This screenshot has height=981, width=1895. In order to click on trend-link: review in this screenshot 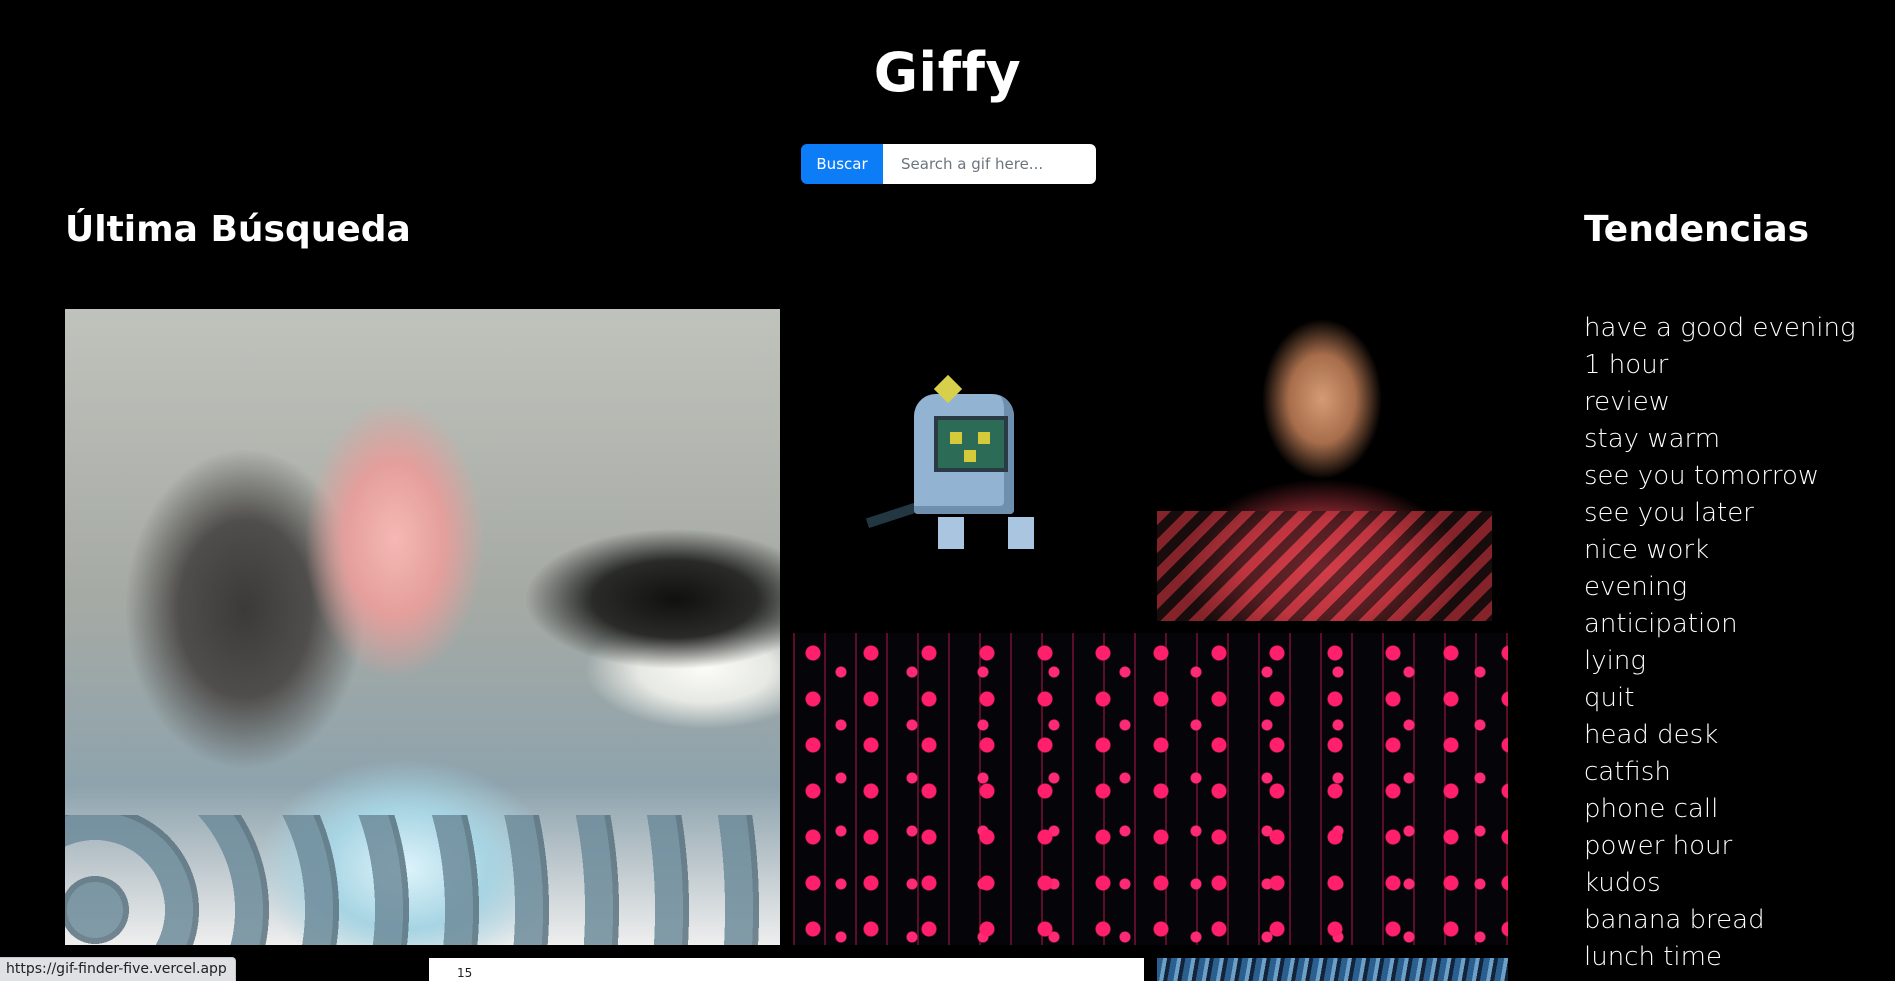, I will do `click(1627, 402)`.